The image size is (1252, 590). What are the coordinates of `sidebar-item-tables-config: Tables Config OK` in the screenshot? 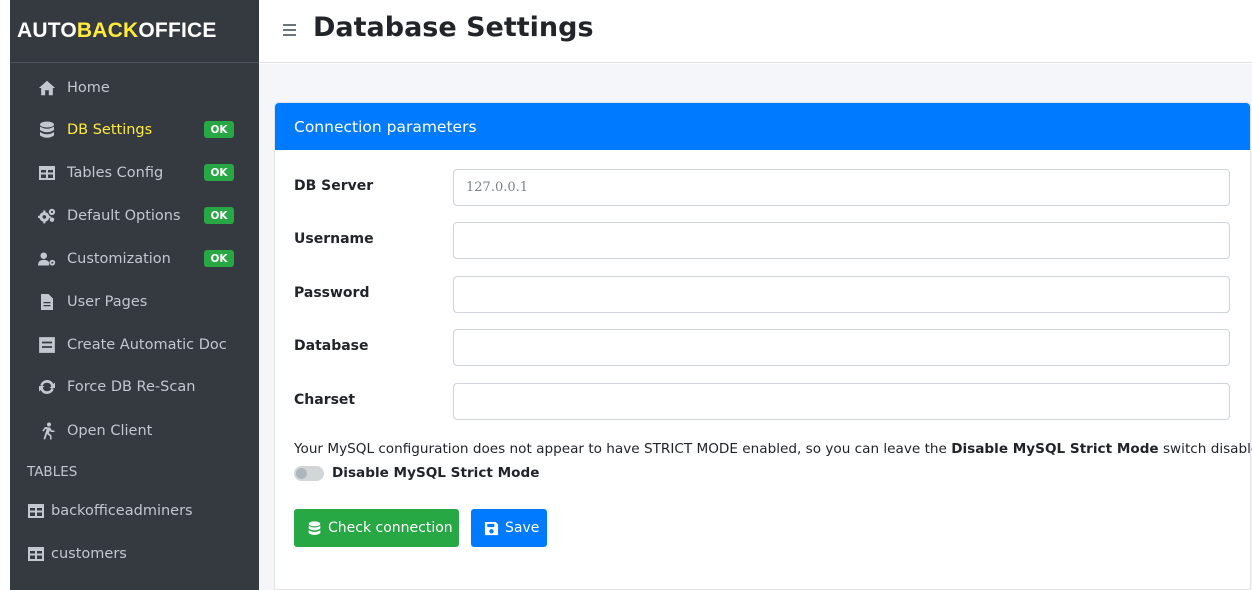 It's located at (134, 173).